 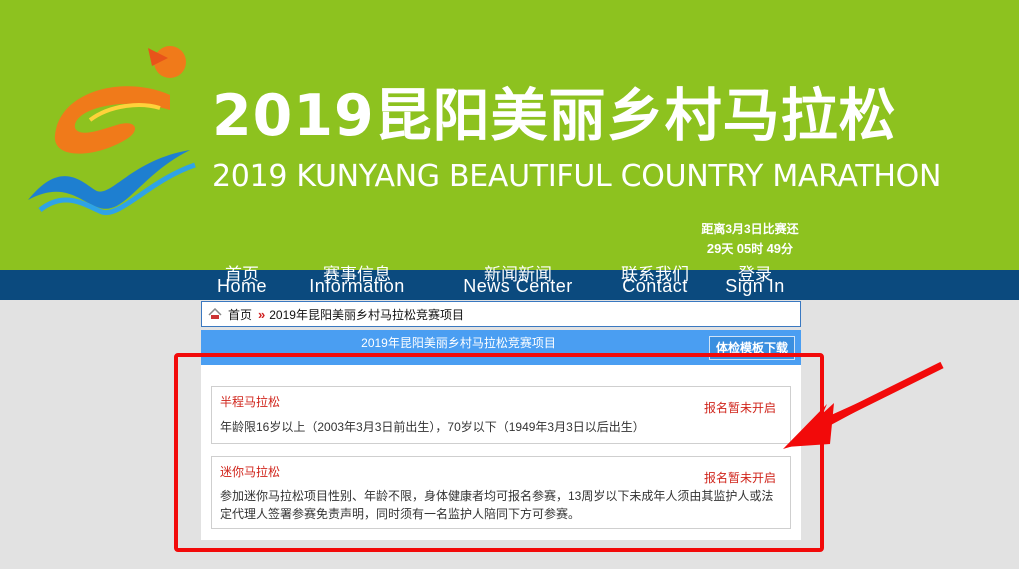 I want to click on marathon-logo-icon, so click(x=112, y=131).